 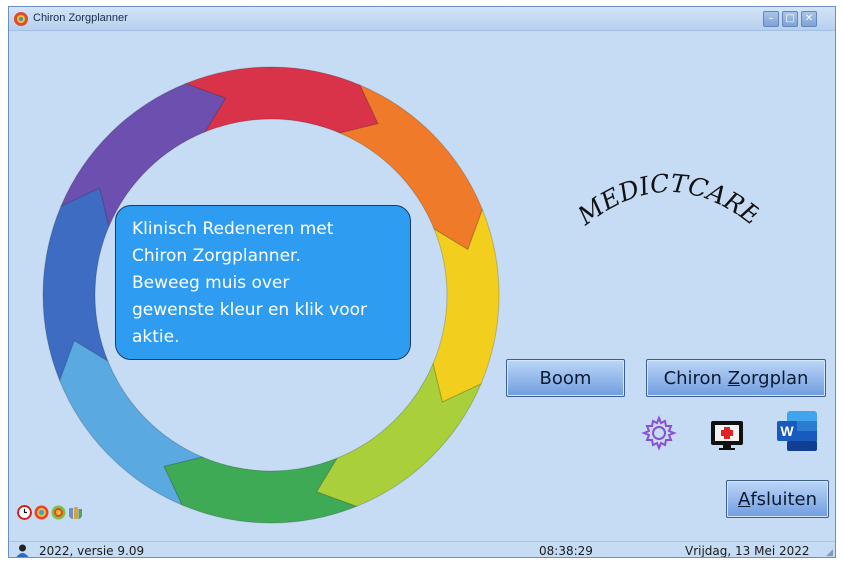 What do you see at coordinates (692, 378) in the screenshot?
I see `button-label: Chiron` at bounding box center [692, 378].